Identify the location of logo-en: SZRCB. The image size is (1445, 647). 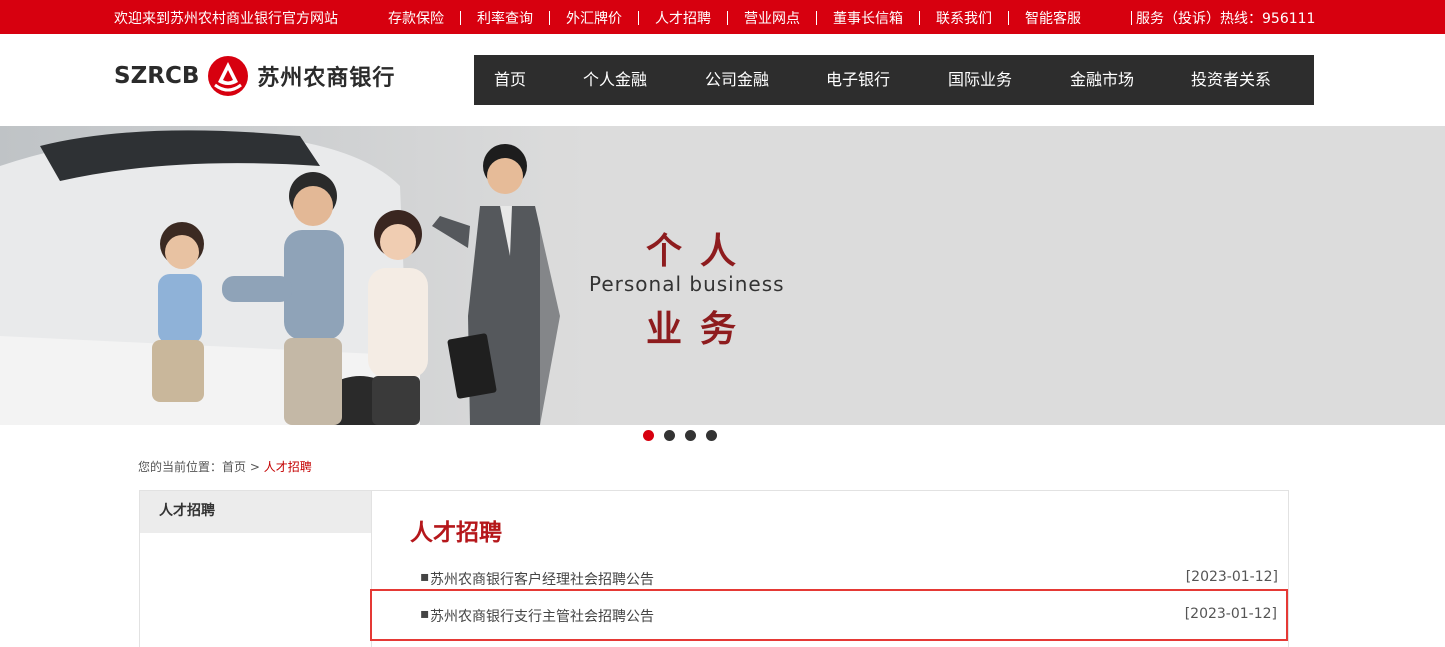
(157, 76).